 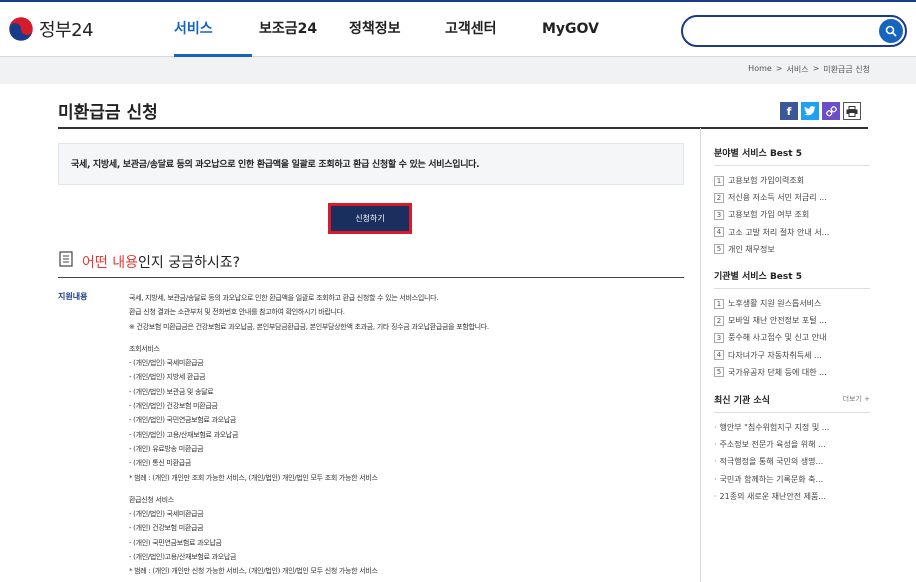 What do you see at coordinates (173, 406) in the screenshot?
I see `detail-line: - (개인/법인) 건강보험 미환급금` at bounding box center [173, 406].